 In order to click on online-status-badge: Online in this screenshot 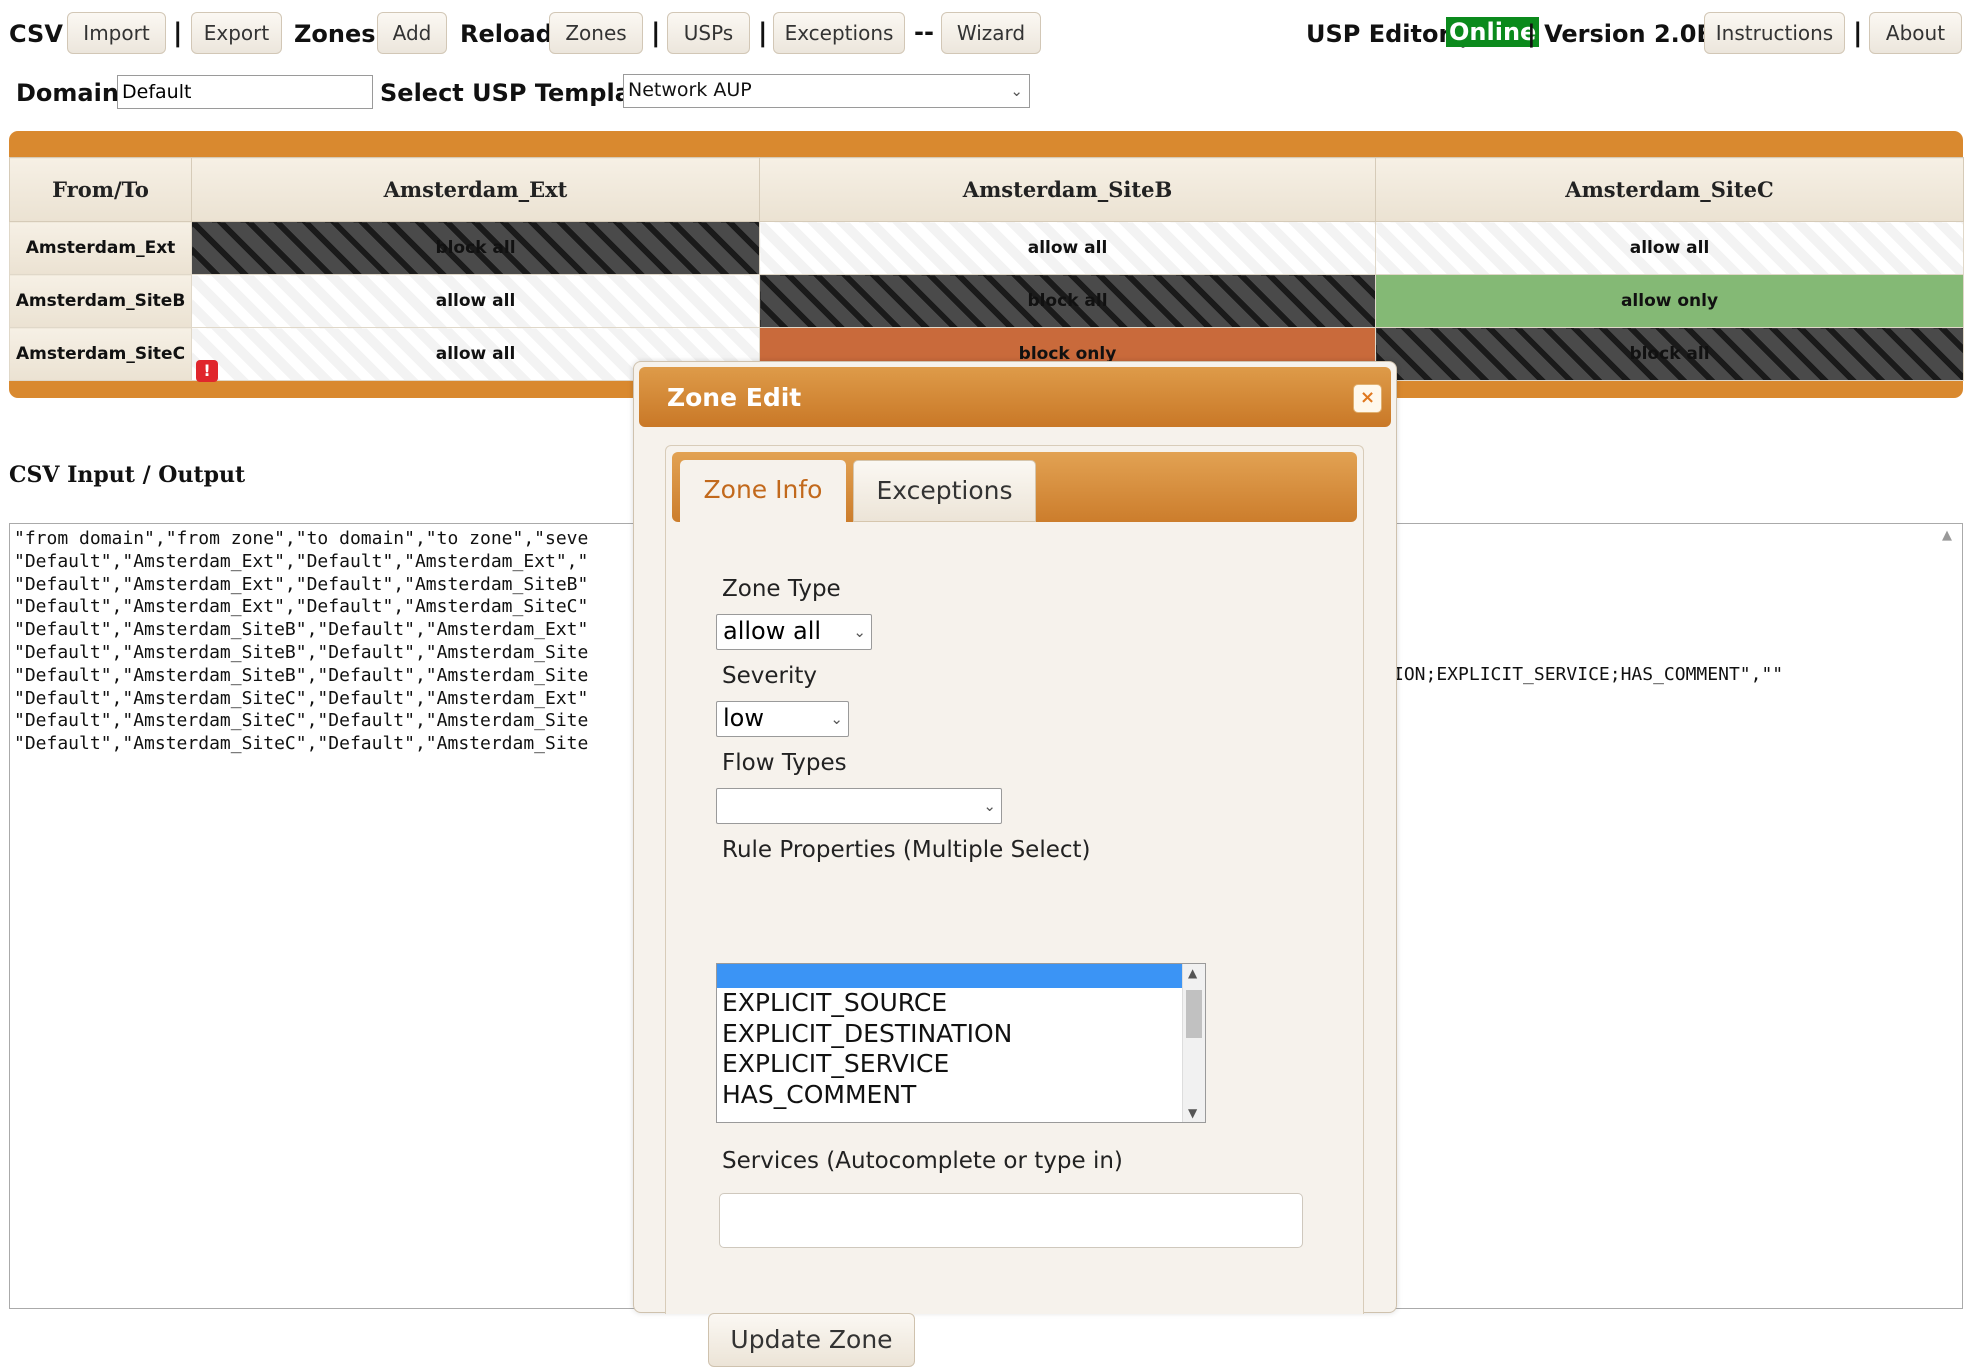, I will do `click(1493, 32)`.